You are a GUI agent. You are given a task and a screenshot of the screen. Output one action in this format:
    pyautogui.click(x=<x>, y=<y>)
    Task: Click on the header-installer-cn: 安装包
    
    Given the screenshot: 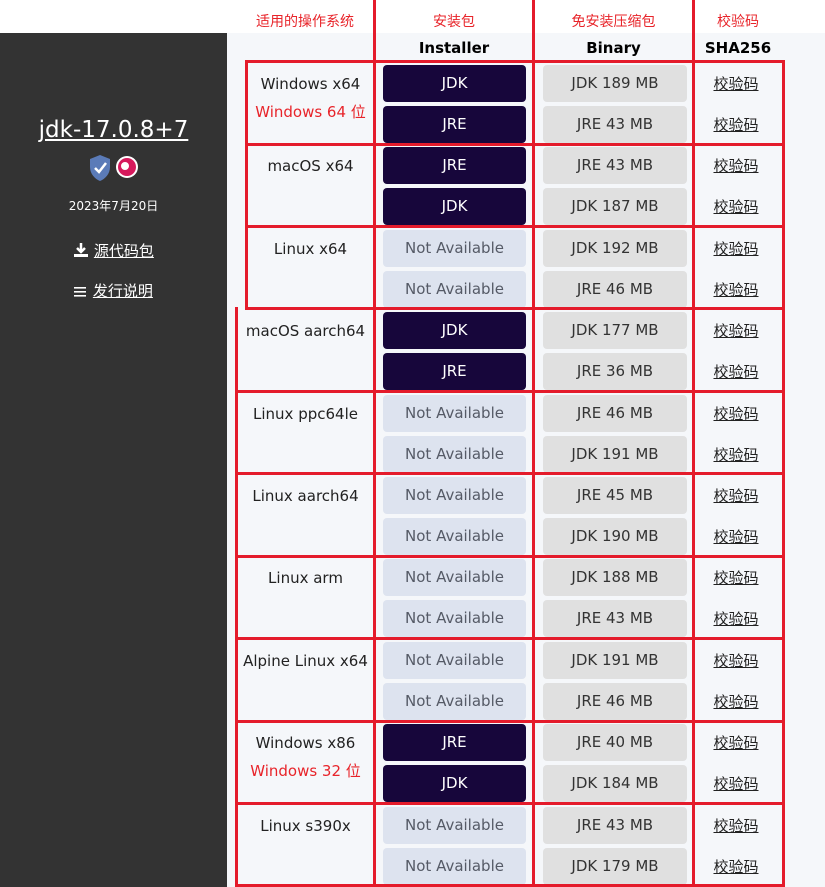 What is the action you would take?
    pyautogui.click(x=454, y=22)
    